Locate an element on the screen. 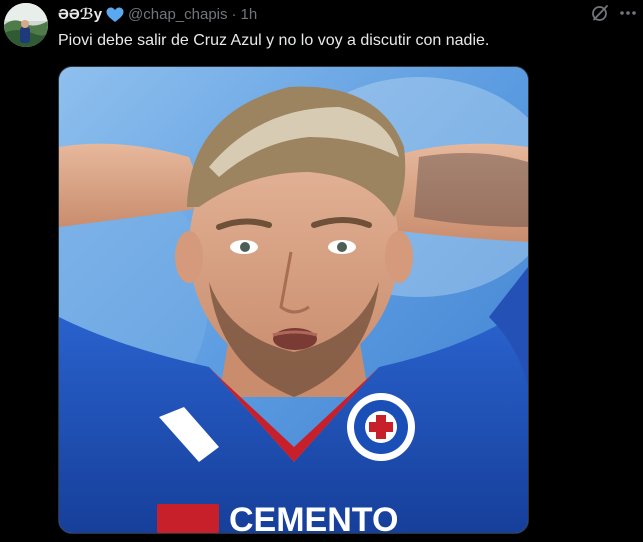 This screenshot has width=643, height=542. author-display-name: ƏƏℬу is located at coordinates (80, 15).